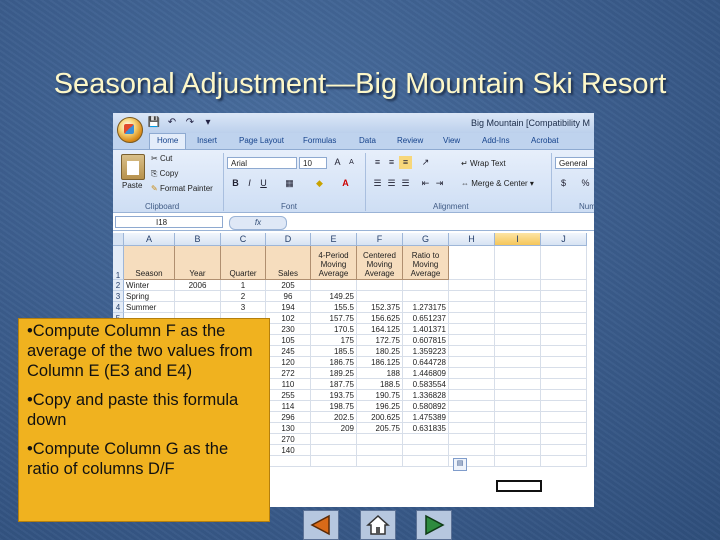 Image resolution: width=720 pixels, height=540 pixels. I want to click on wrap-text-button: ↵ Wrap Text, so click(483, 163).